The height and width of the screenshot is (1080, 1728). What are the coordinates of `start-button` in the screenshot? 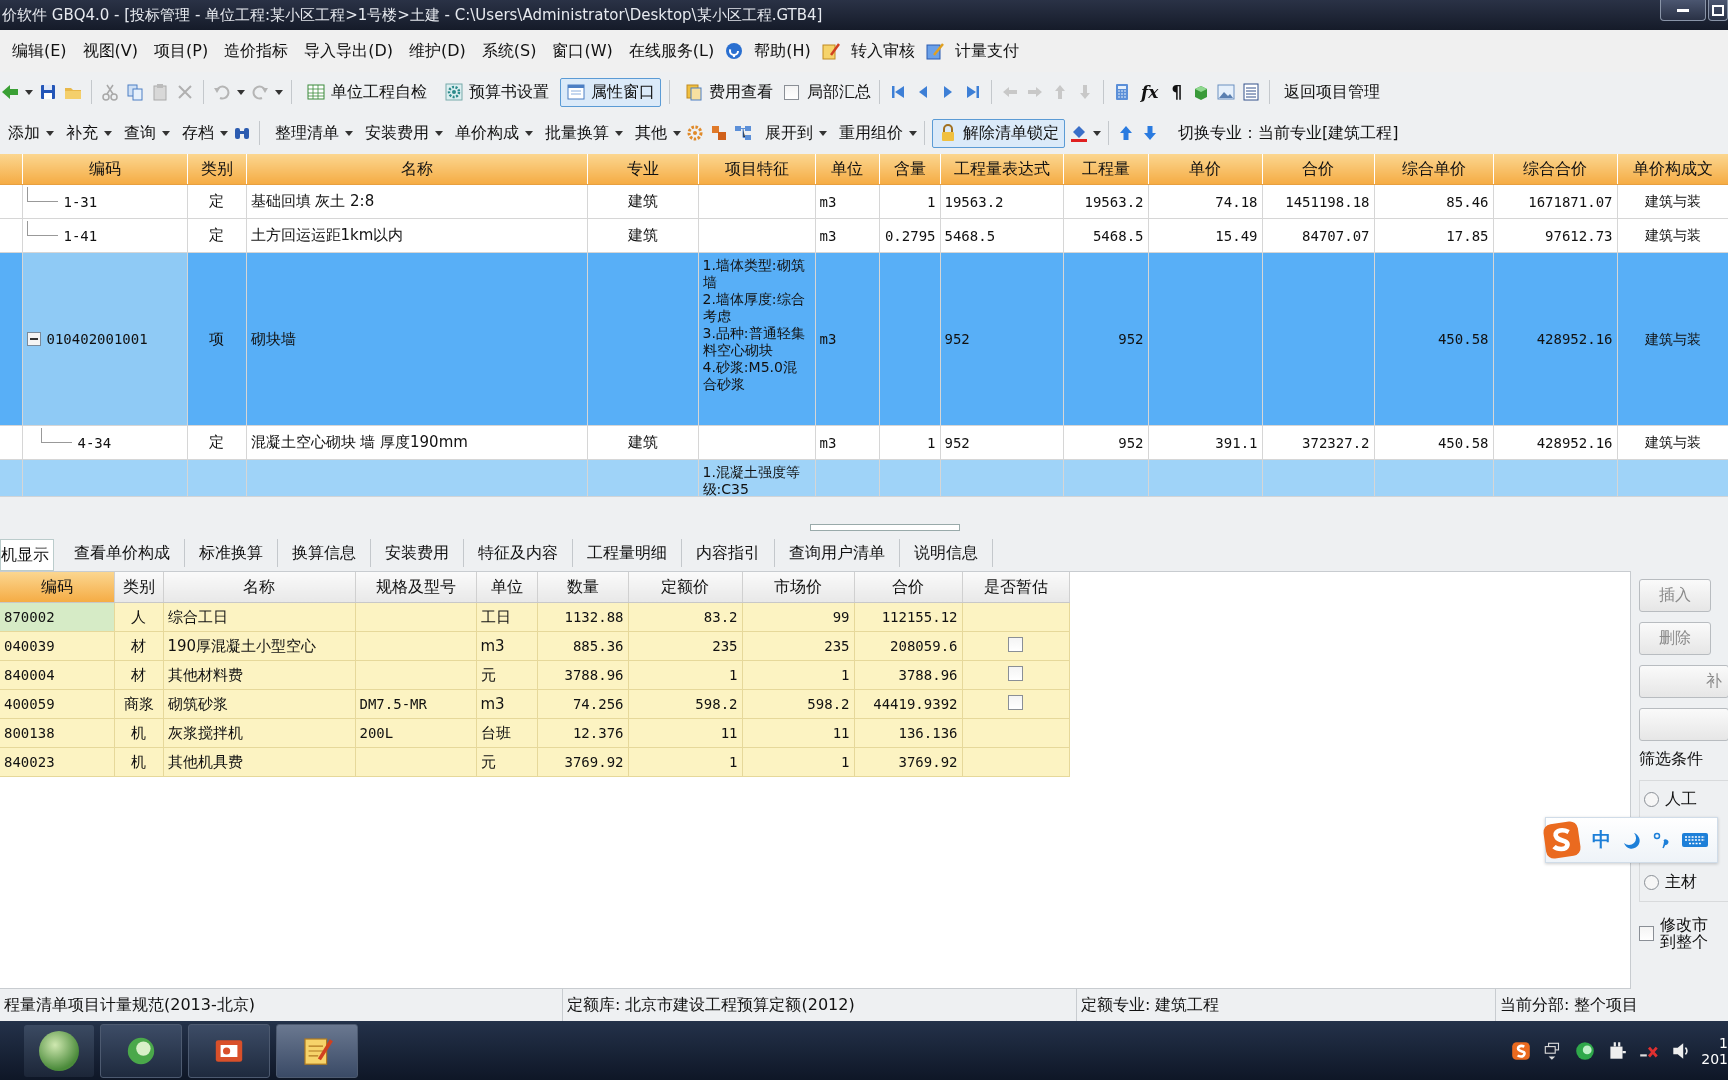 It's located at (59, 1051).